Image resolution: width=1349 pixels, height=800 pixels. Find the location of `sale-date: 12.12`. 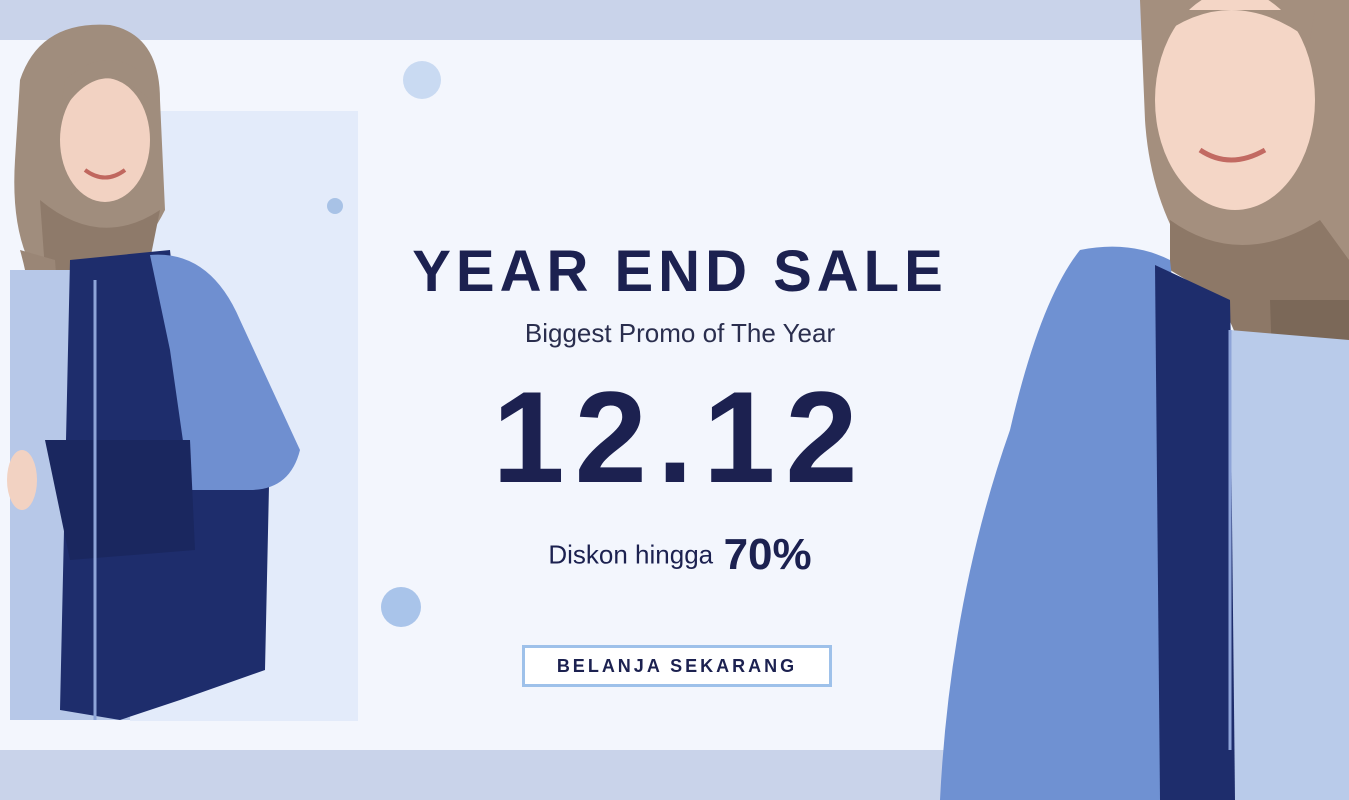

sale-date: 12.12 is located at coordinates (680, 437).